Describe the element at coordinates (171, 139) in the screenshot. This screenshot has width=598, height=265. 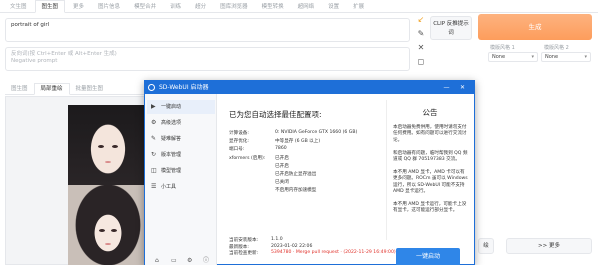
I see `sidebar-item-label: 疑难解答` at that location.